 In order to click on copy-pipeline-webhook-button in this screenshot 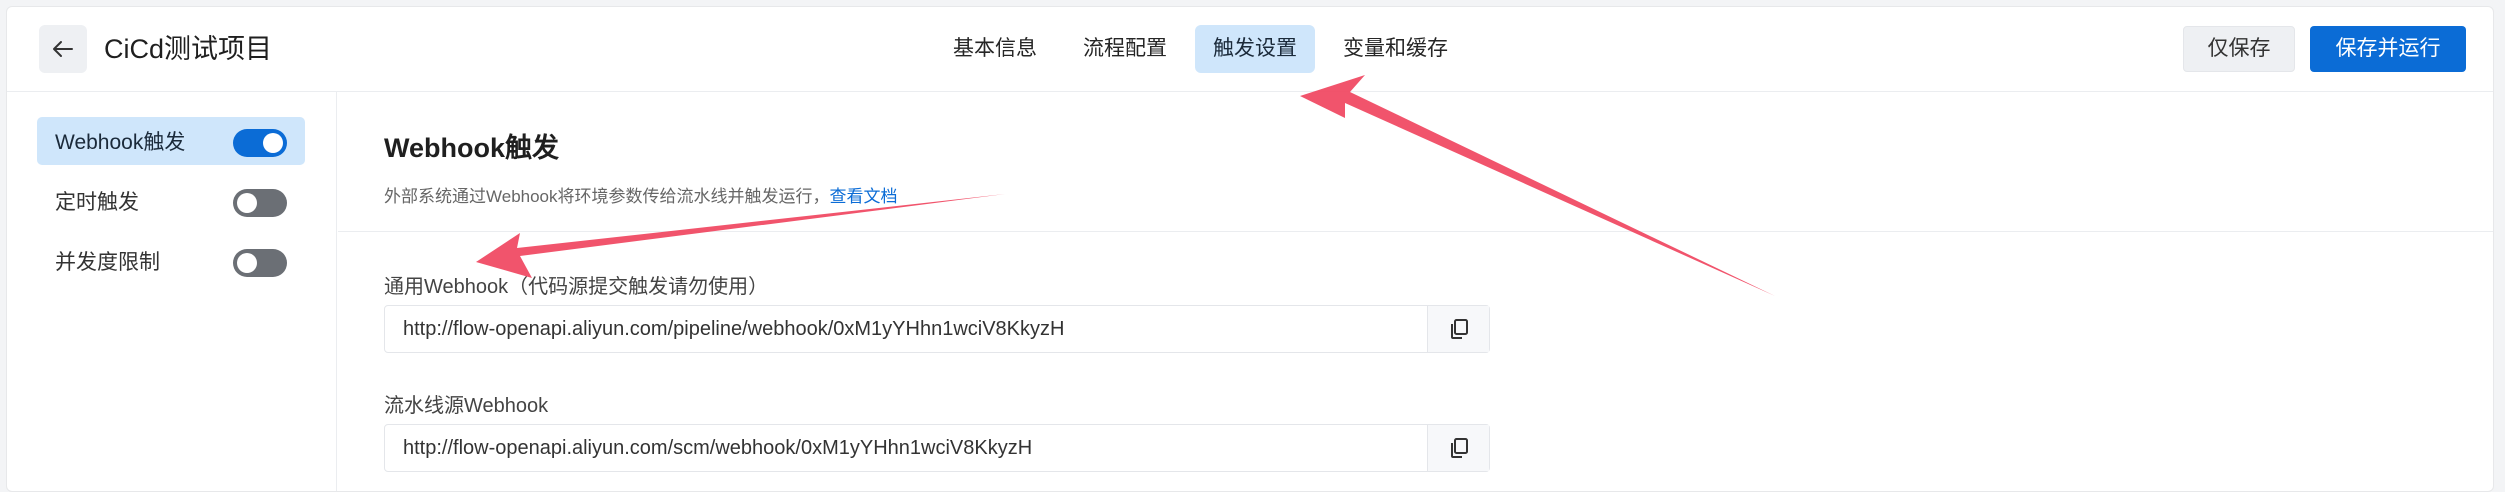, I will do `click(1458, 448)`.